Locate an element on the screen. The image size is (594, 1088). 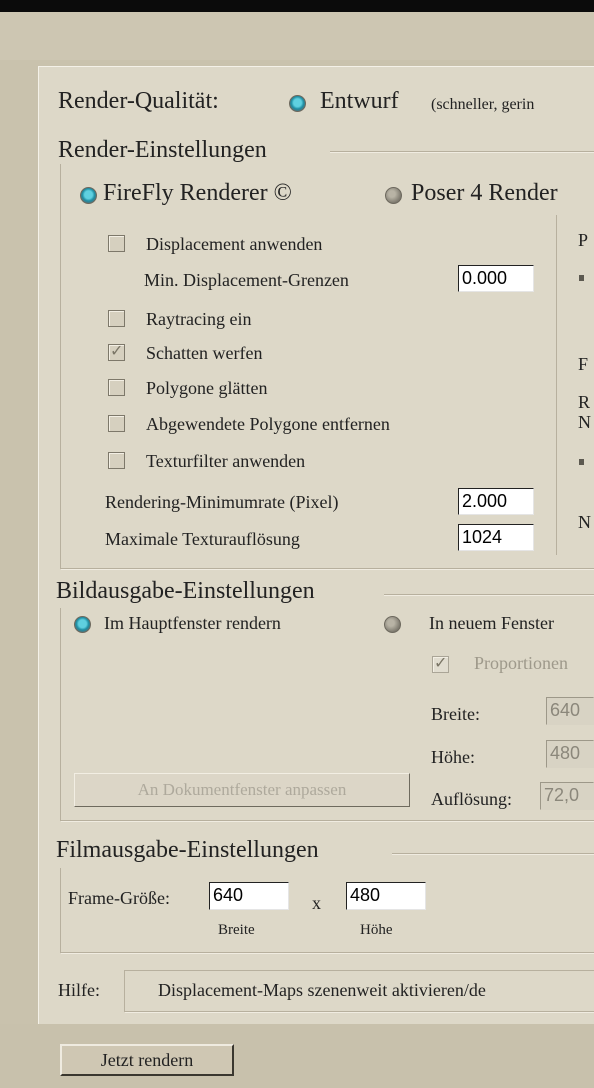
remove-backfacing-label: Abgewendete Polygone entfernen is located at coordinates (268, 424).